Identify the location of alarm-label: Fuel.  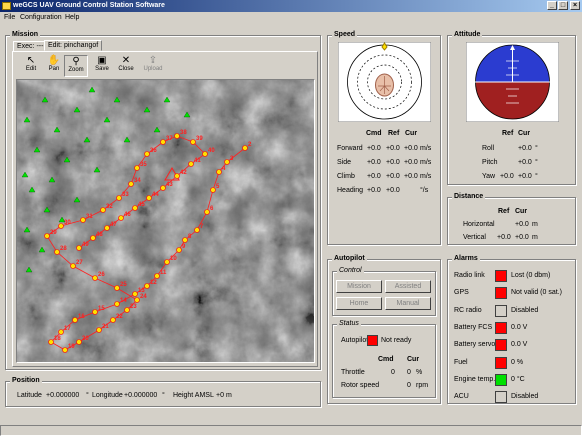
(461, 362).